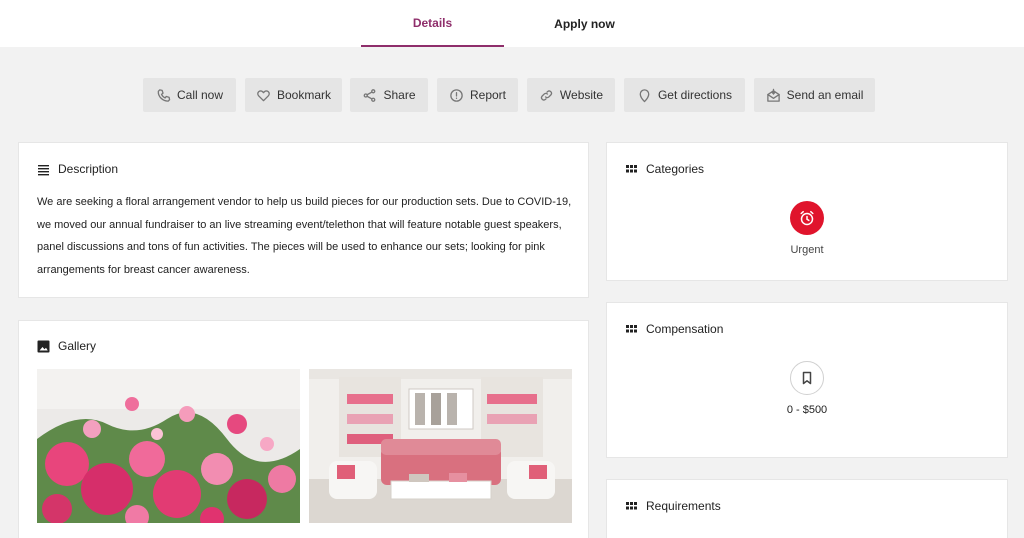 The width and height of the screenshot is (1024, 538). I want to click on alarm-clock-icon, so click(807, 218).